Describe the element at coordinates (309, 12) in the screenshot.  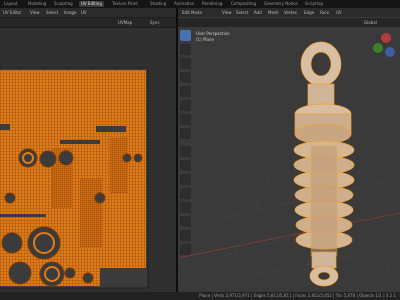
I see `viewport-menu-edge: Edge` at that location.